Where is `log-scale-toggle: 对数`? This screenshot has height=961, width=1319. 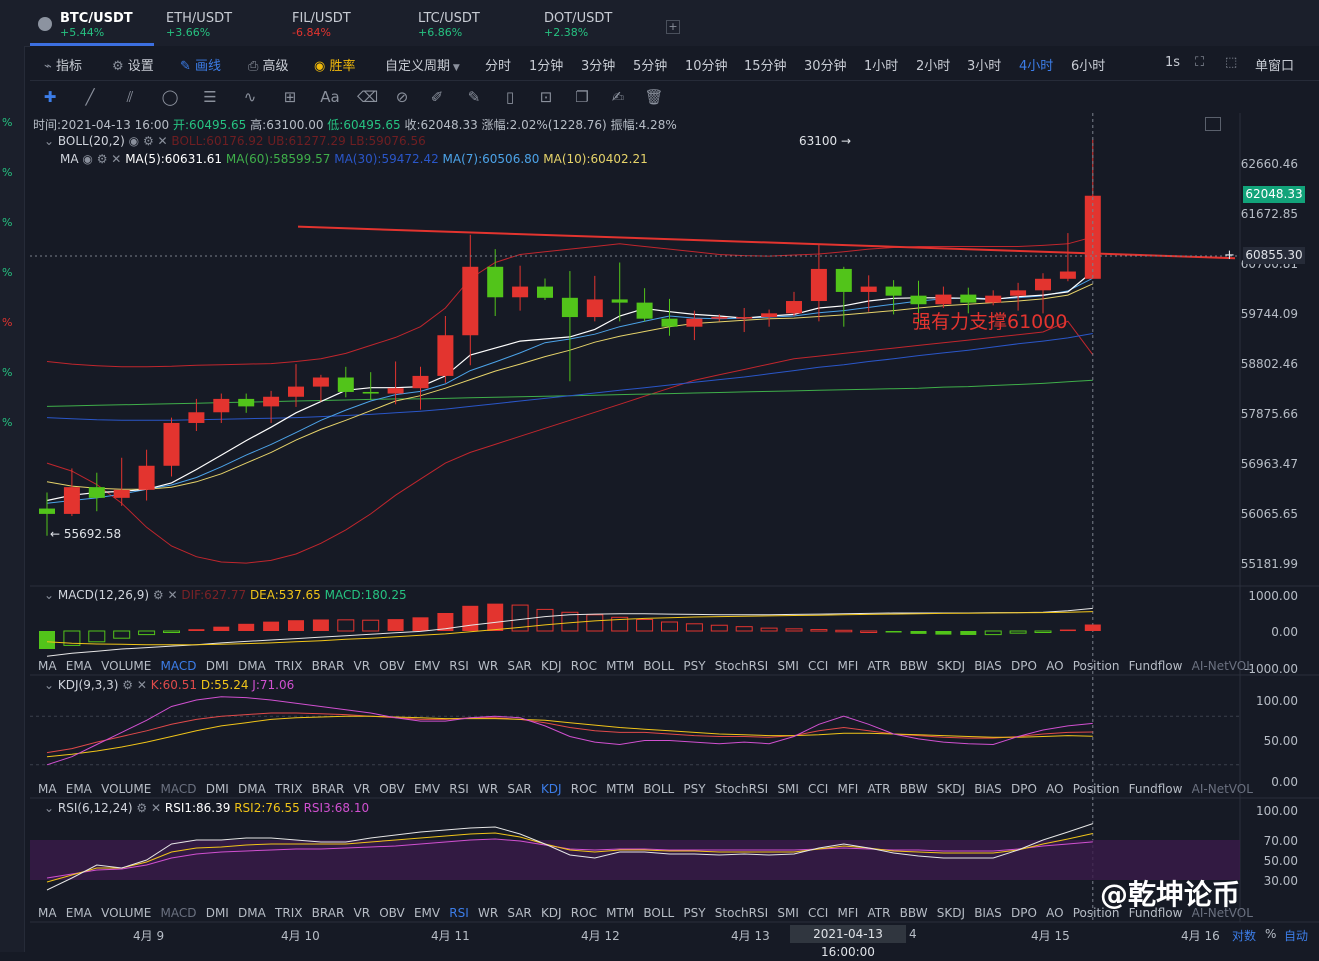
log-scale-toggle: 对数 is located at coordinates (1244, 935).